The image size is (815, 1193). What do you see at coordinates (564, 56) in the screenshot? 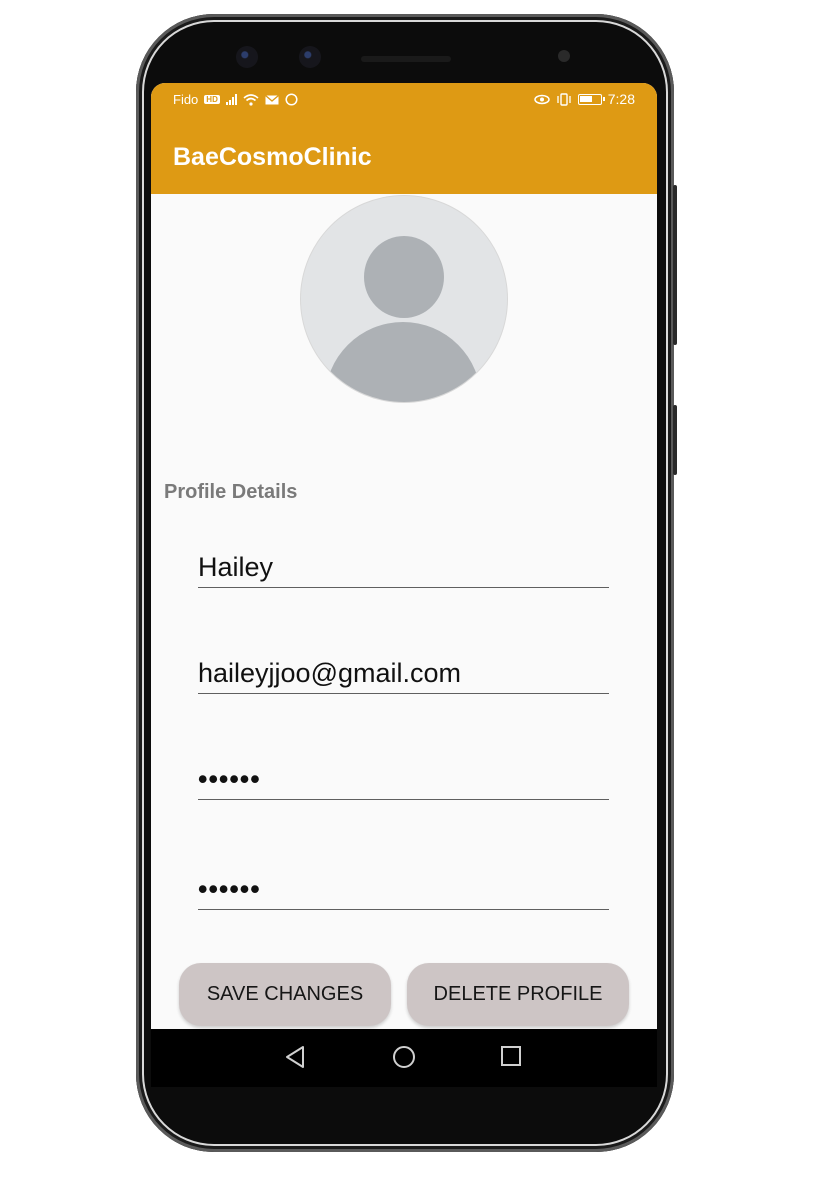
I see `proximity-sensor` at bounding box center [564, 56].